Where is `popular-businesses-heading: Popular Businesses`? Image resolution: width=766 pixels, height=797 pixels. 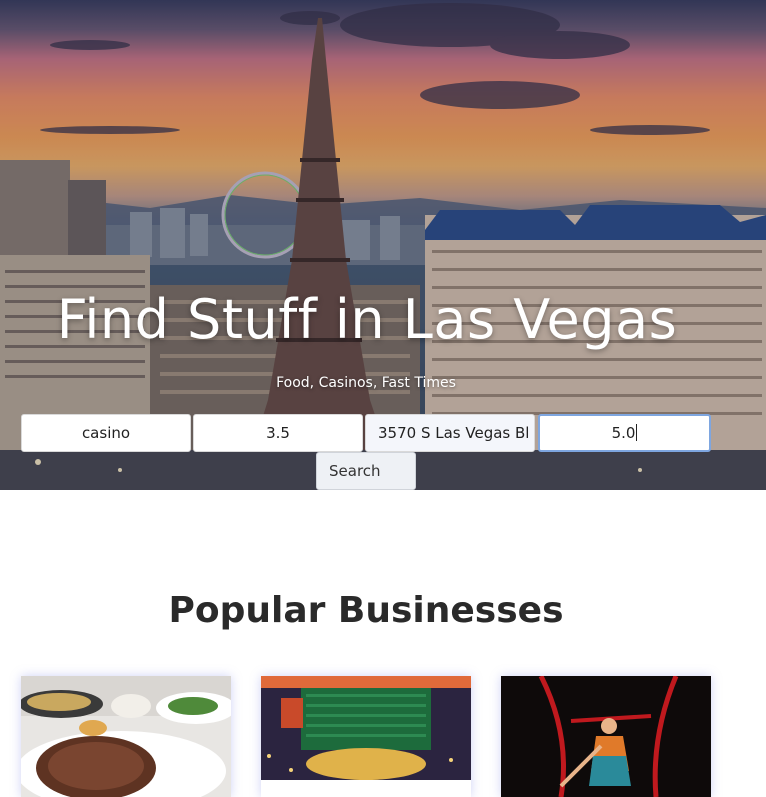 popular-businesses-heading: Popular Businesses is located at coordinates (366, 610).